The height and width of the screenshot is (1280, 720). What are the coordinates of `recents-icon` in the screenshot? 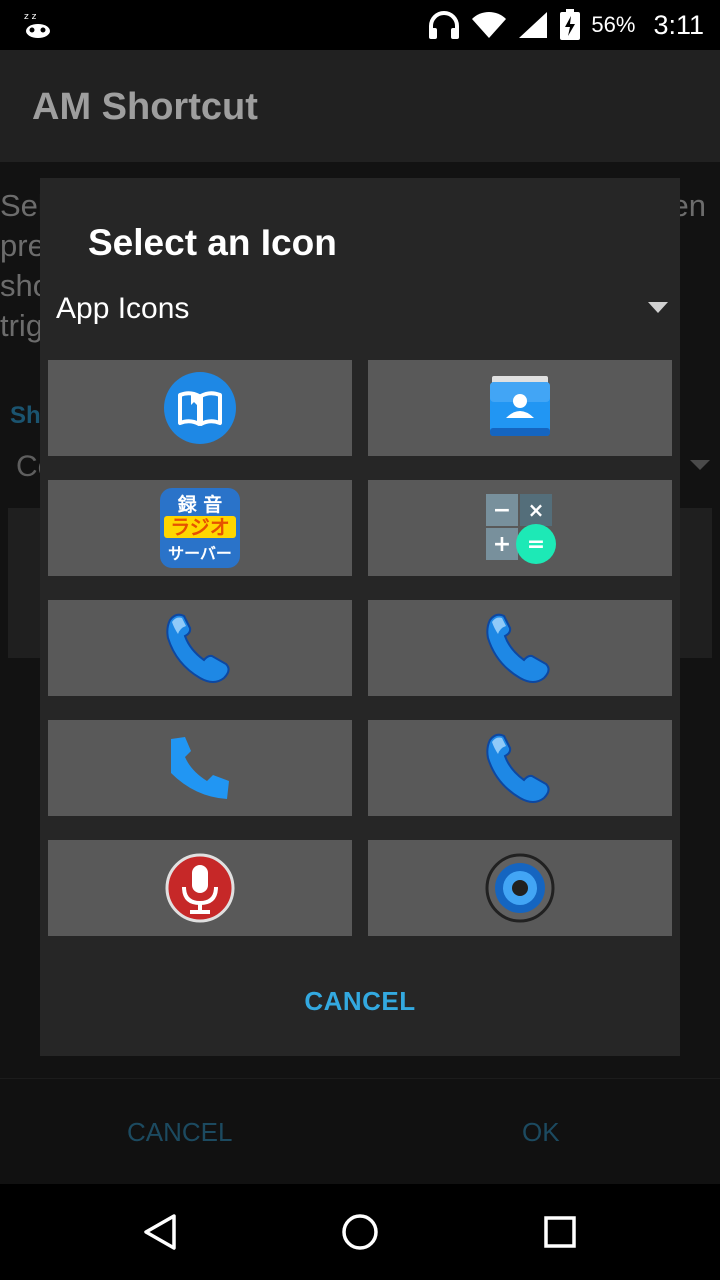 It's located at (560, 1232).